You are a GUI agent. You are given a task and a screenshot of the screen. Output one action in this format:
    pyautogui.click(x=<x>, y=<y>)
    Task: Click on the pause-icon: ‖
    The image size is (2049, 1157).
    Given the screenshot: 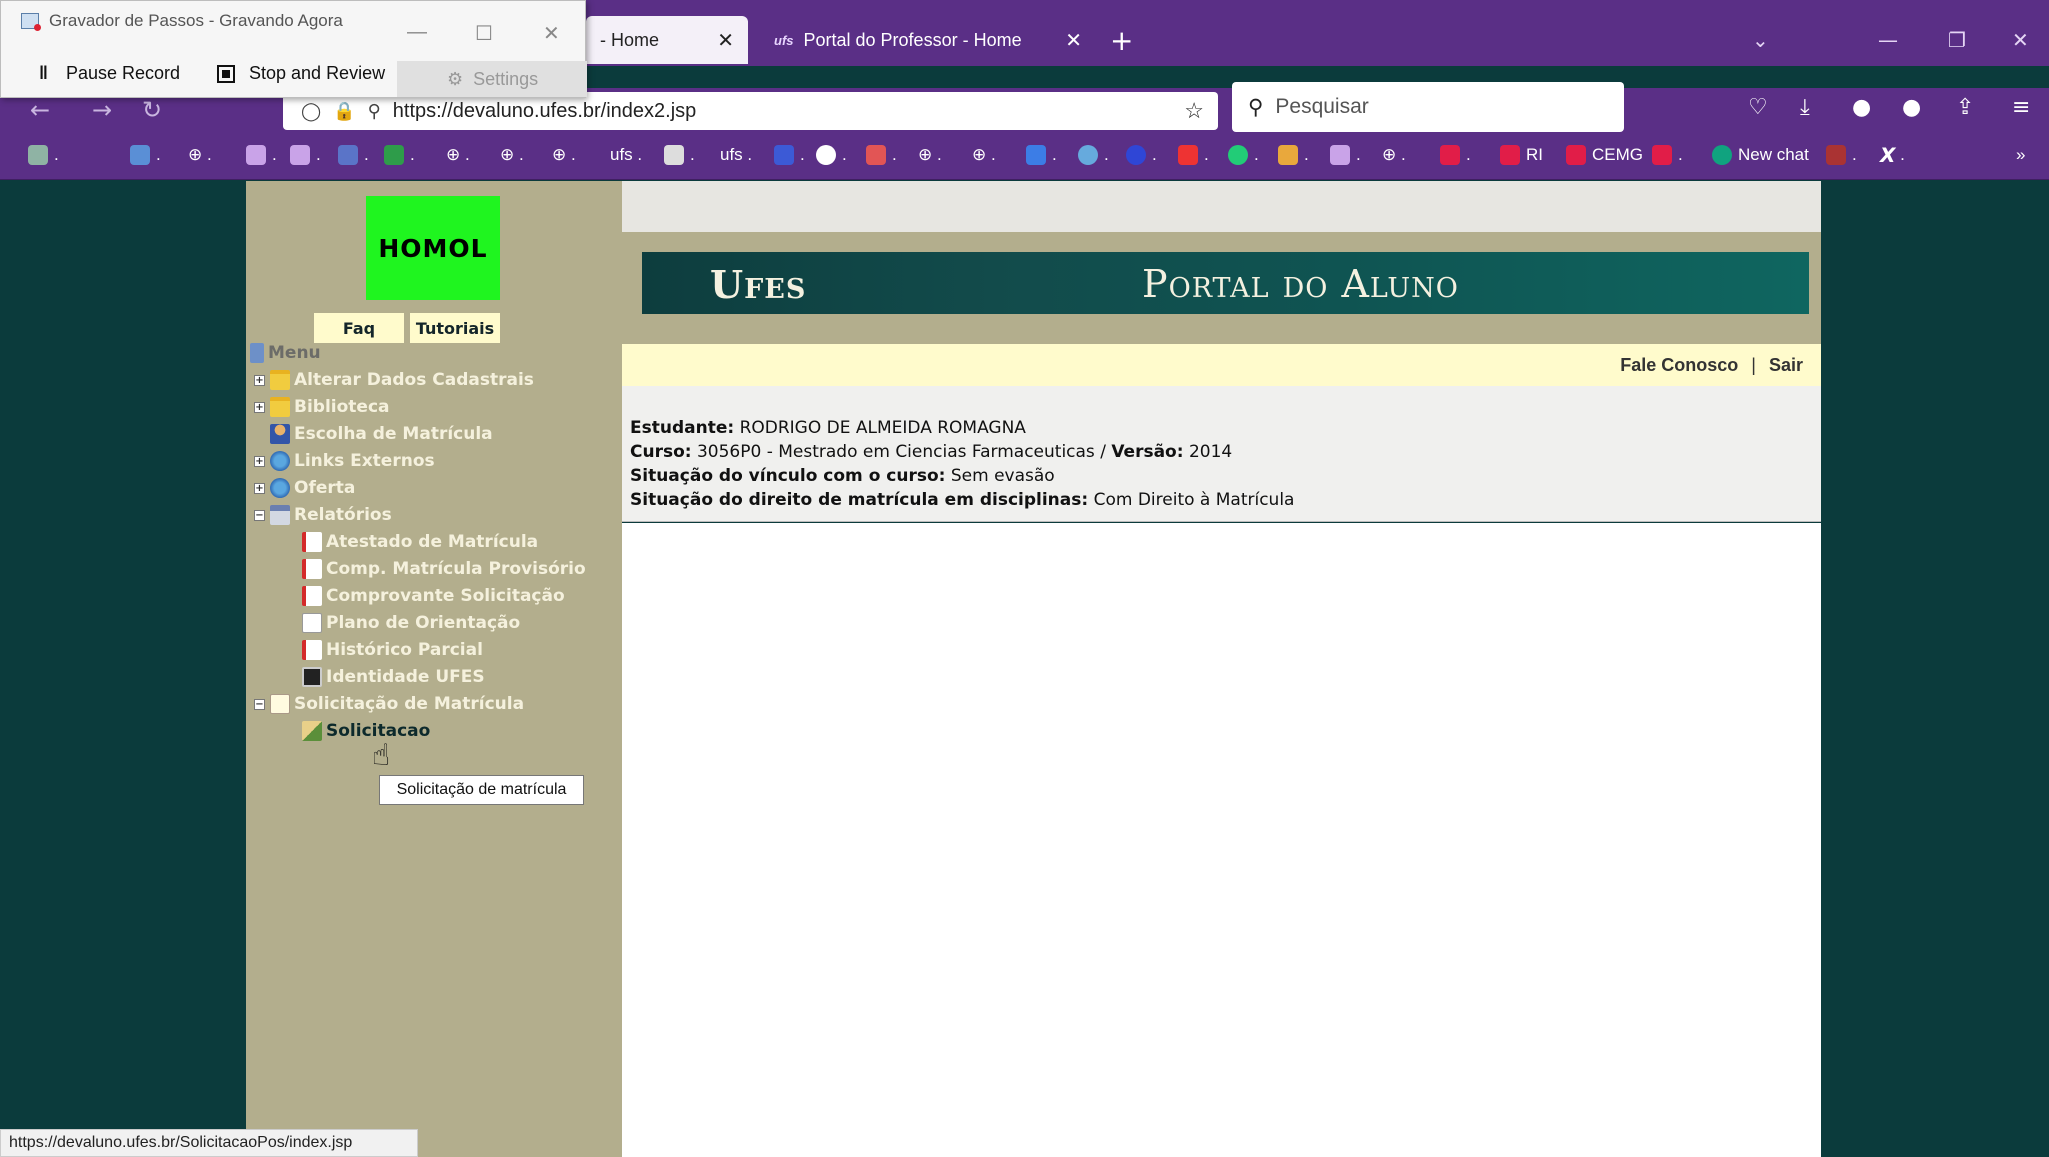 What is the action you would take?
    pyautogui.click(x=43, y=73)
    